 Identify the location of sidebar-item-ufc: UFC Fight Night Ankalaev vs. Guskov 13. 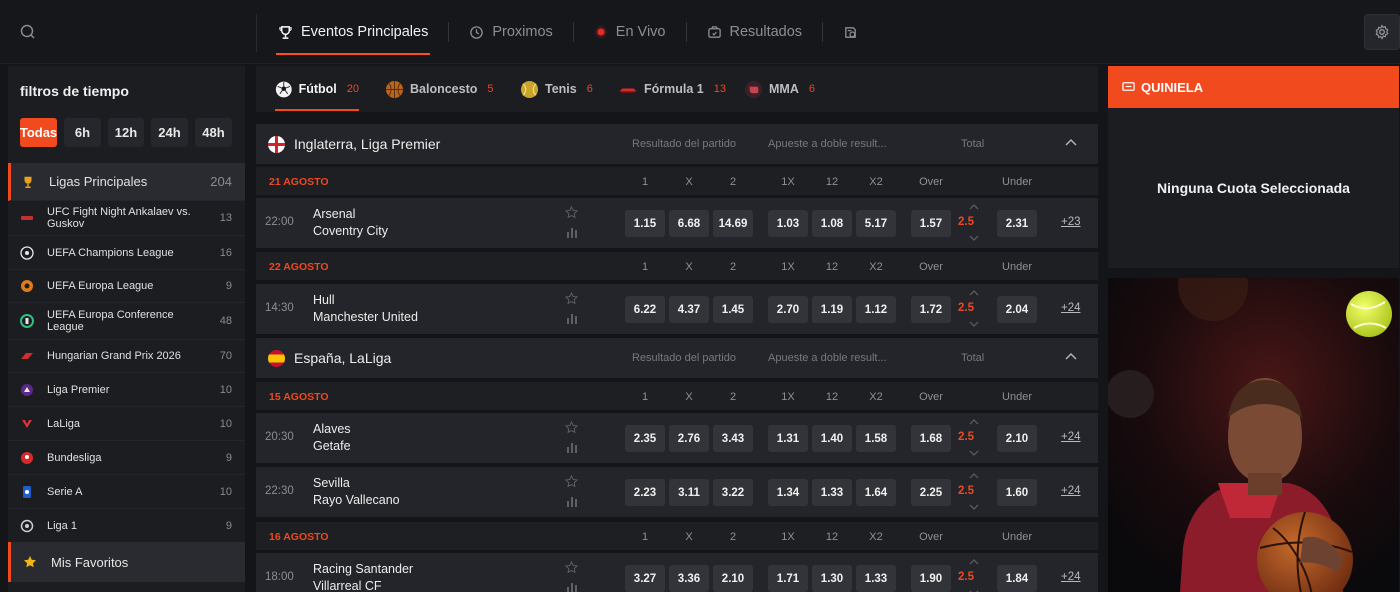
(126, 218).